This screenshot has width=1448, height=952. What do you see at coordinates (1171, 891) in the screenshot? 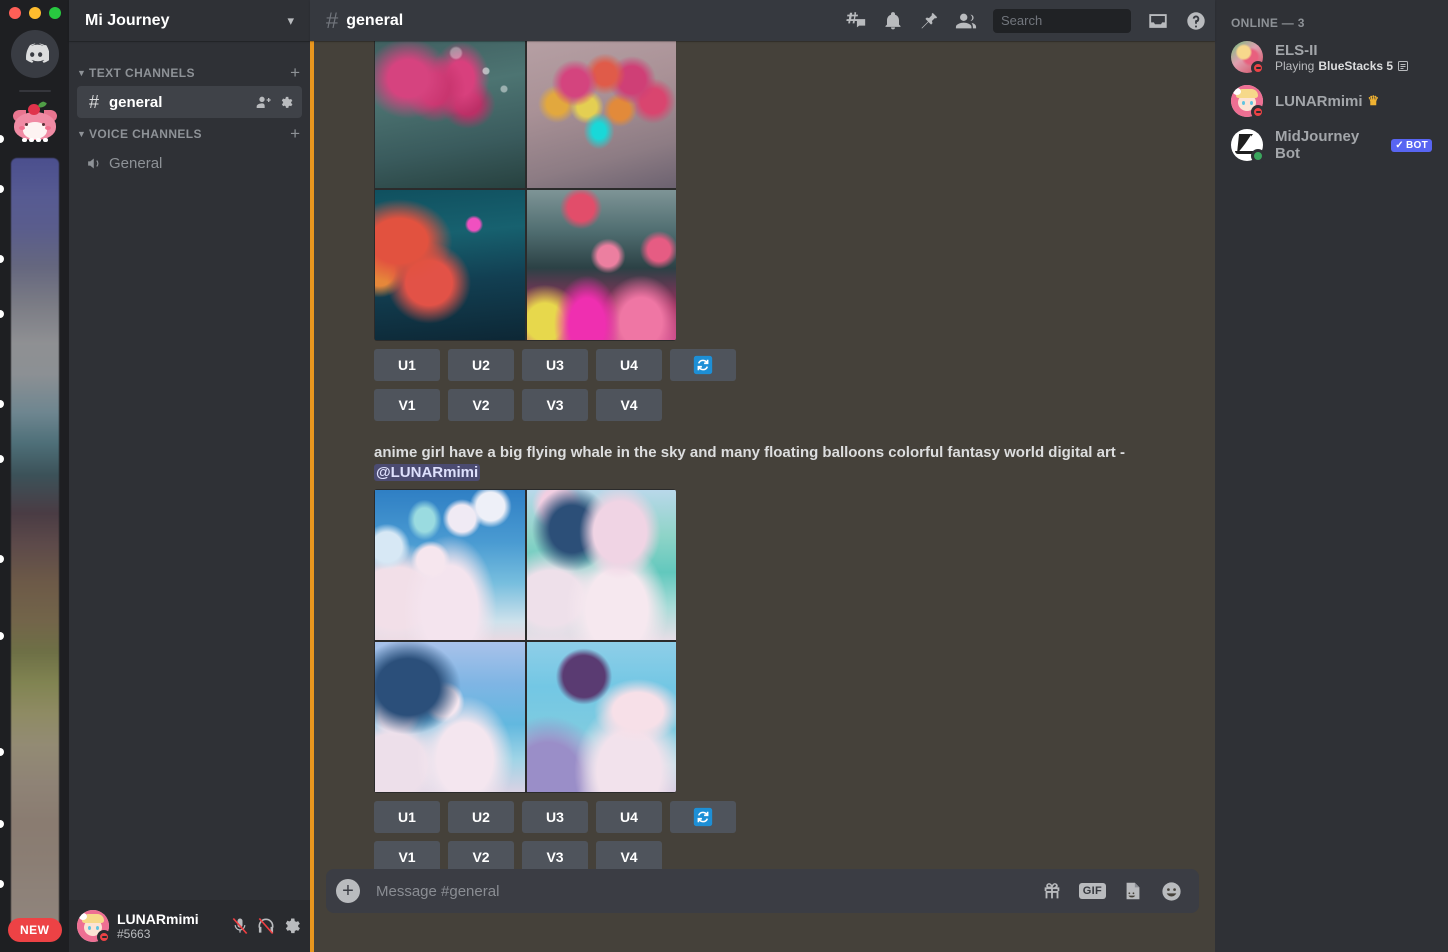
I see `emoji-icon` at bounding box center [1171, 891].